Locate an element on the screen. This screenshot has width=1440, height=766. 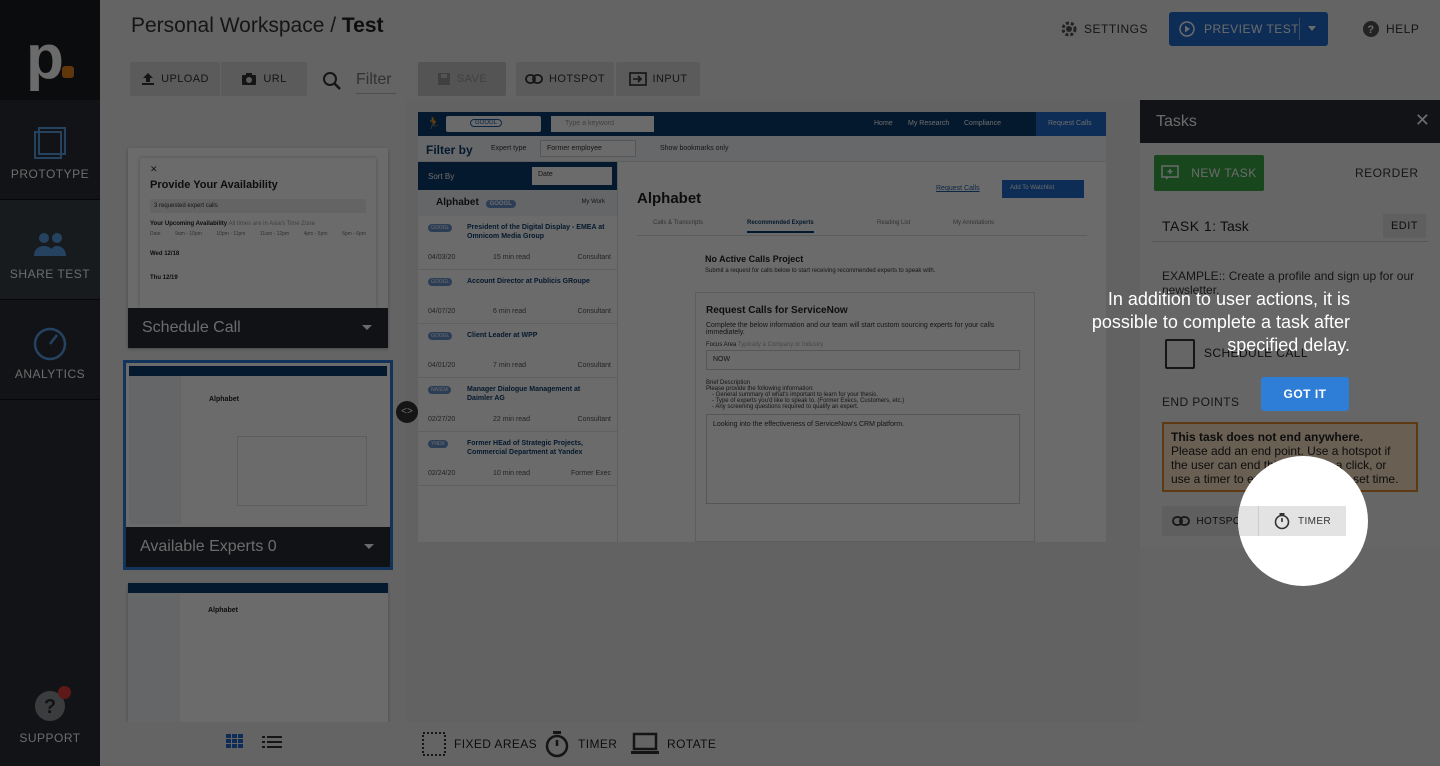
preview-tab: My Annotations is located at coordinates (974, 223).